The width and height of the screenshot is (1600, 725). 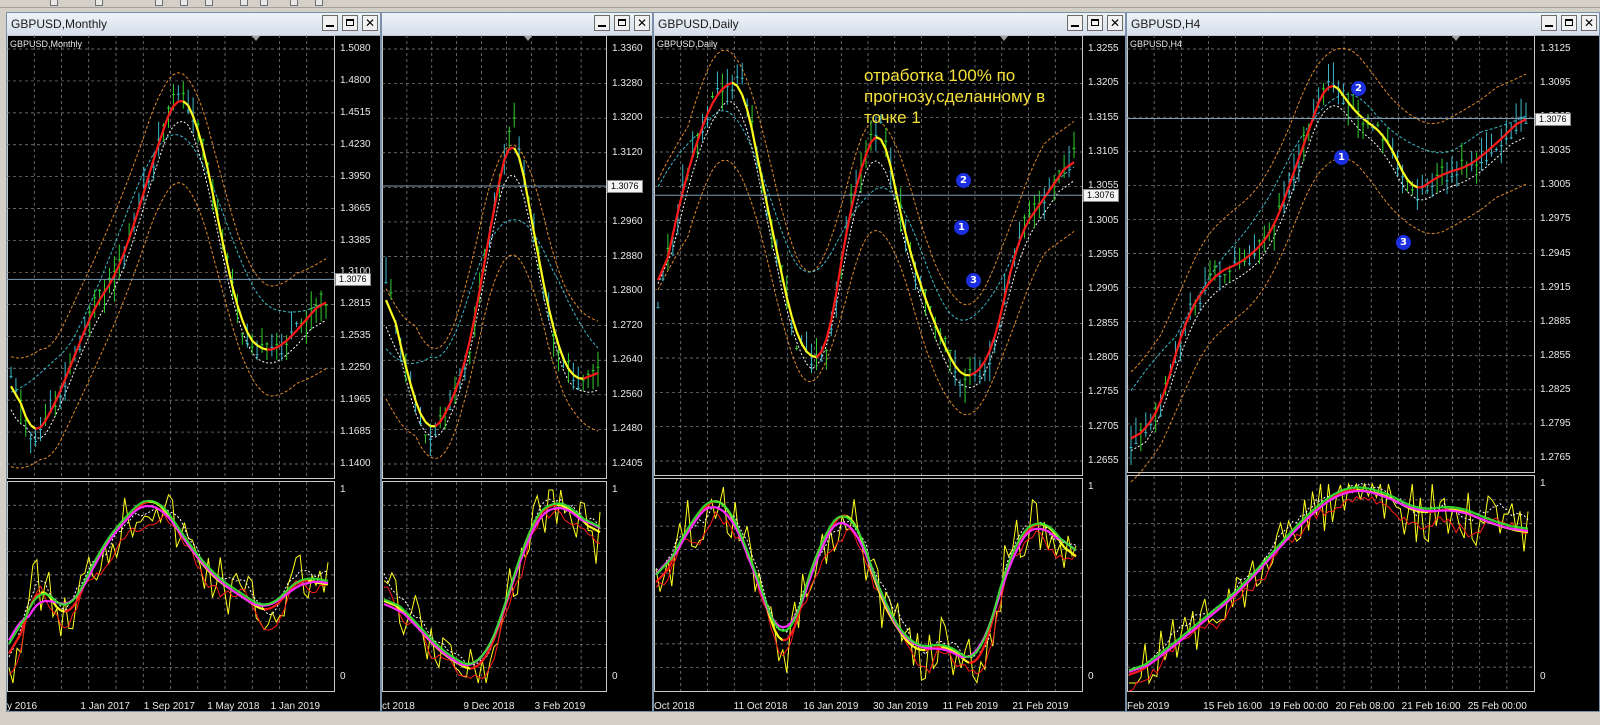 I want to click on chart-shift-marker, so click(x=256, y=38).